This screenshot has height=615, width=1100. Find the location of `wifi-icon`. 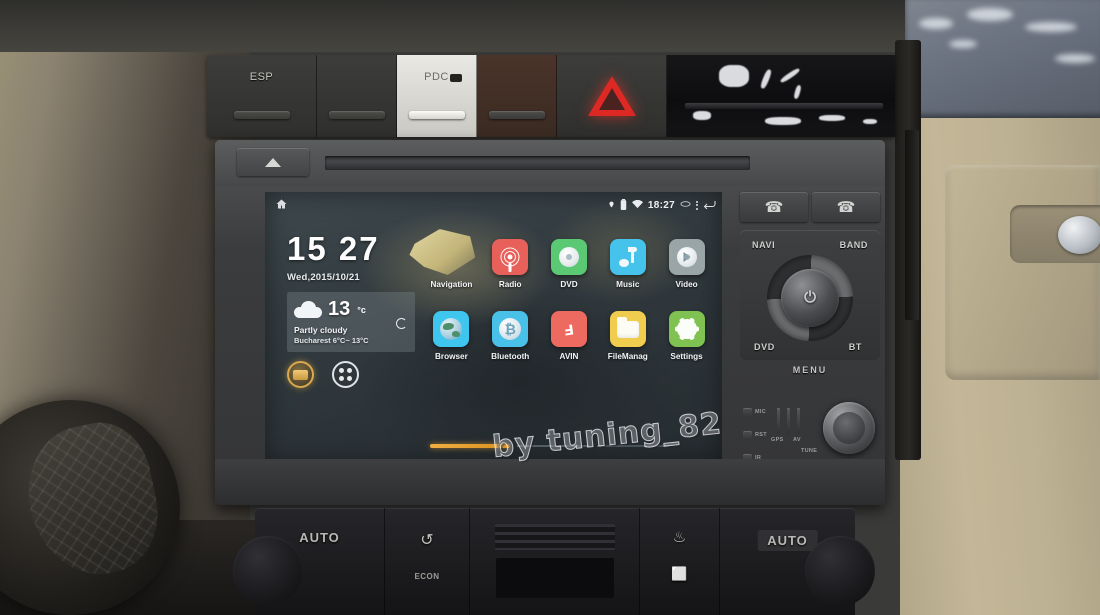

wifi-icon is located at coordinates (637, 205).